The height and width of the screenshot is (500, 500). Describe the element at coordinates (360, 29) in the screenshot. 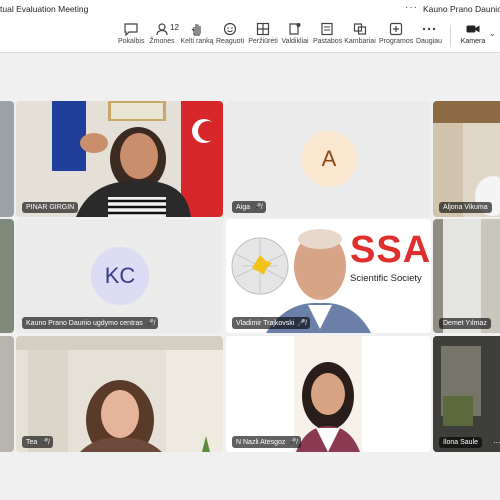

I see `rooms-icon` at that location.